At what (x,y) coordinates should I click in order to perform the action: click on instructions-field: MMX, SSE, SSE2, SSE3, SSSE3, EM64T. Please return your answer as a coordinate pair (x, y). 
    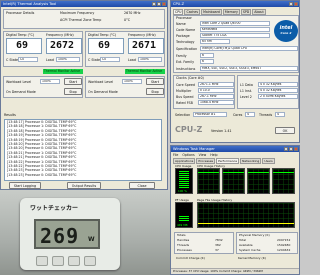
    Looking at the image, I should click on (249, 68).